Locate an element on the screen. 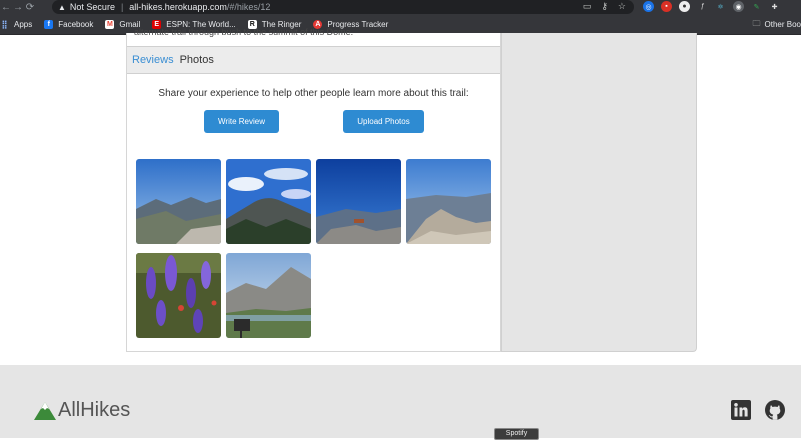  gmail-icon: M is located at coordinates (110, 24).